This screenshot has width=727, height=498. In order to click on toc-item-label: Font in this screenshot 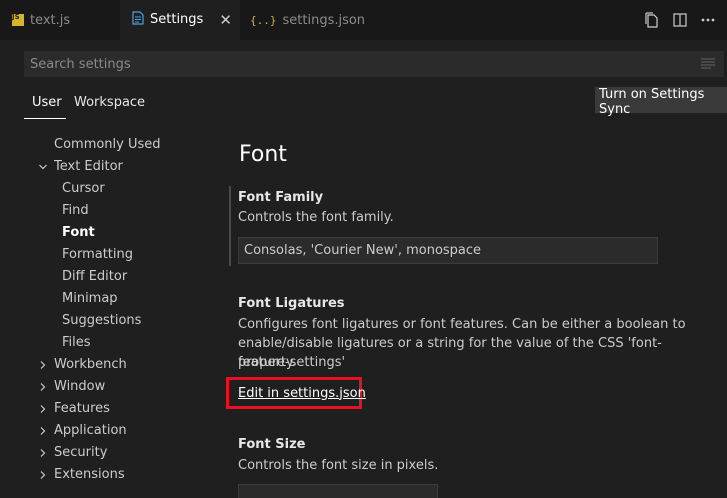, I will do `click(78, 232)`.